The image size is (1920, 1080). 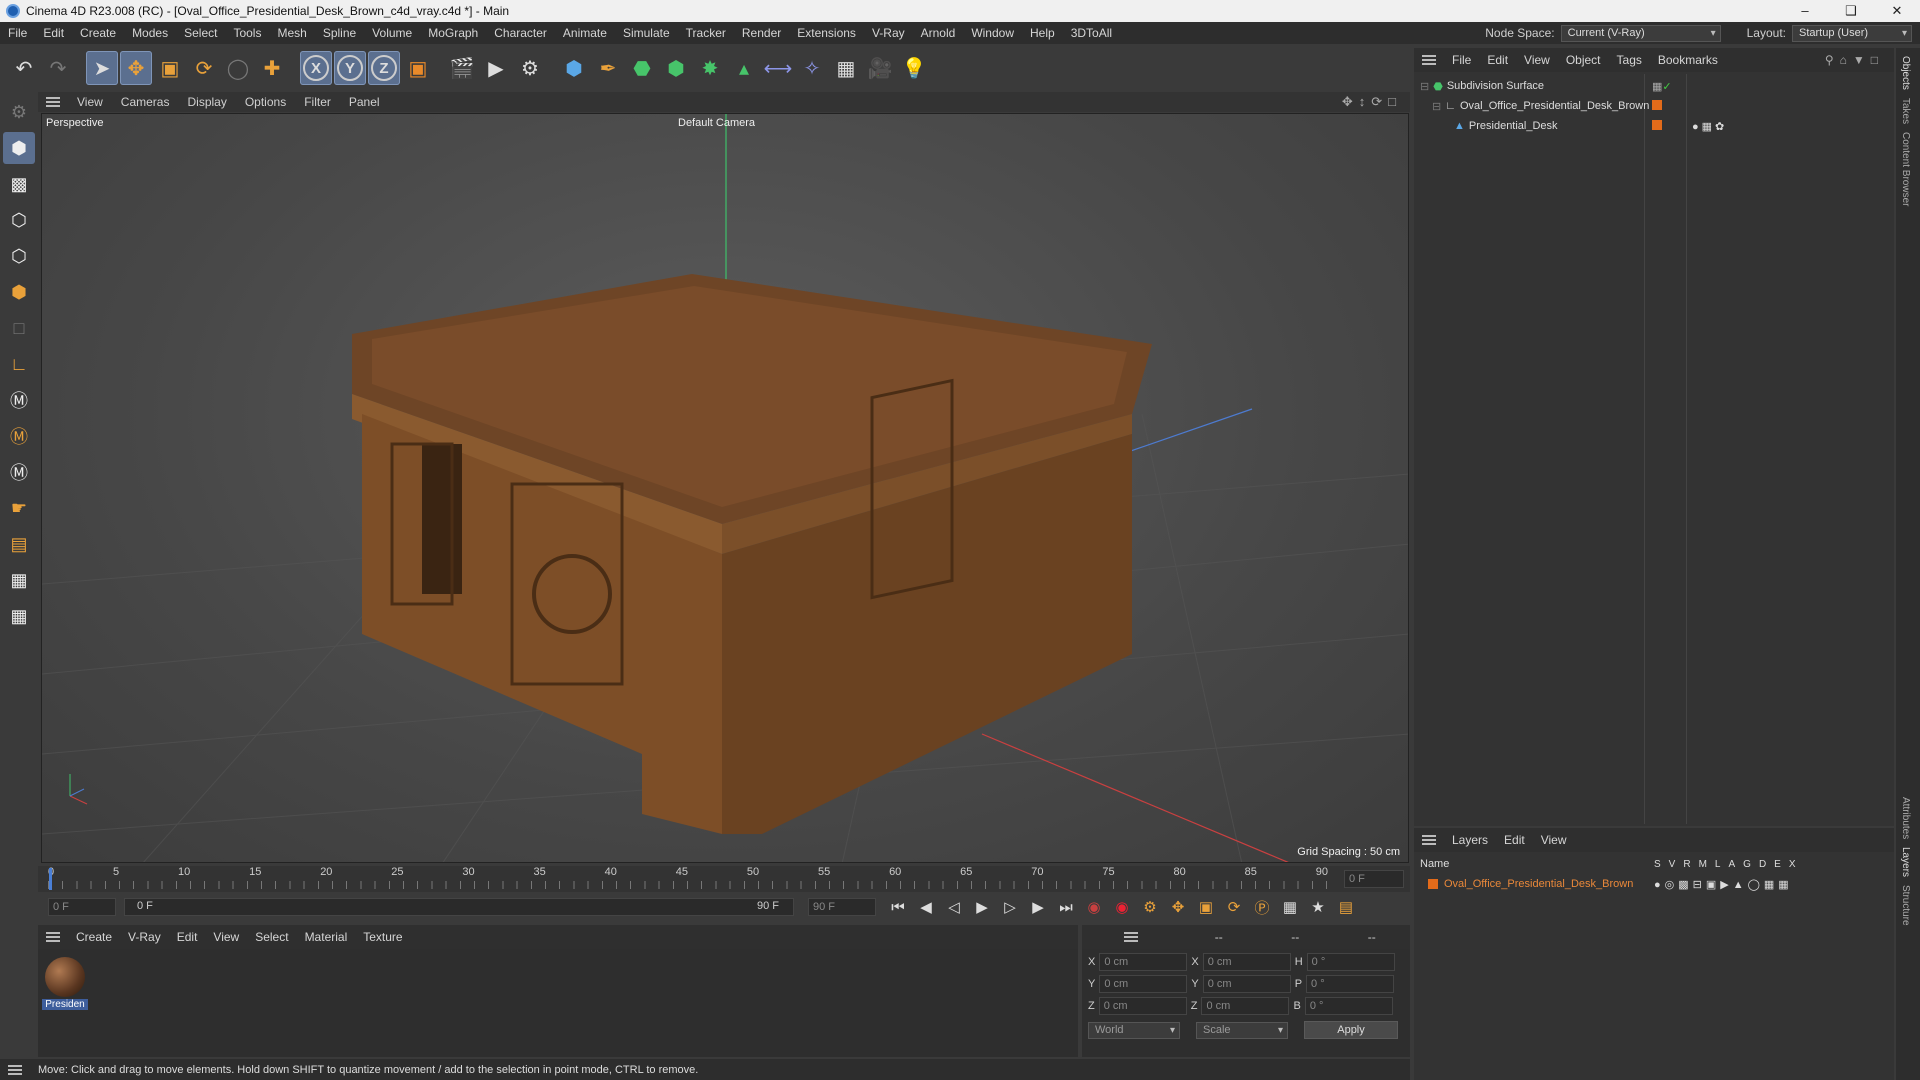 What do you see at coordinates (1142, 1006) in the screenshot?
I see `position-z-field: 0 cm` at bounding box center [1142, 1006].